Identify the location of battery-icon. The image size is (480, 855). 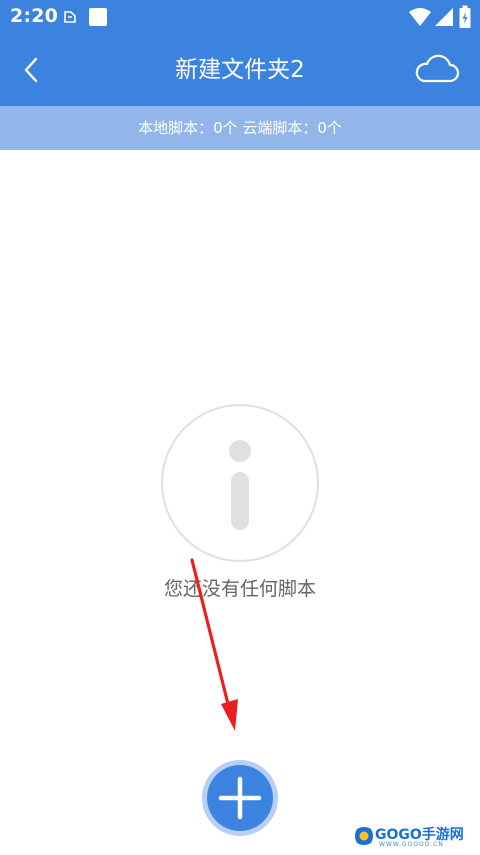
(465, 16).